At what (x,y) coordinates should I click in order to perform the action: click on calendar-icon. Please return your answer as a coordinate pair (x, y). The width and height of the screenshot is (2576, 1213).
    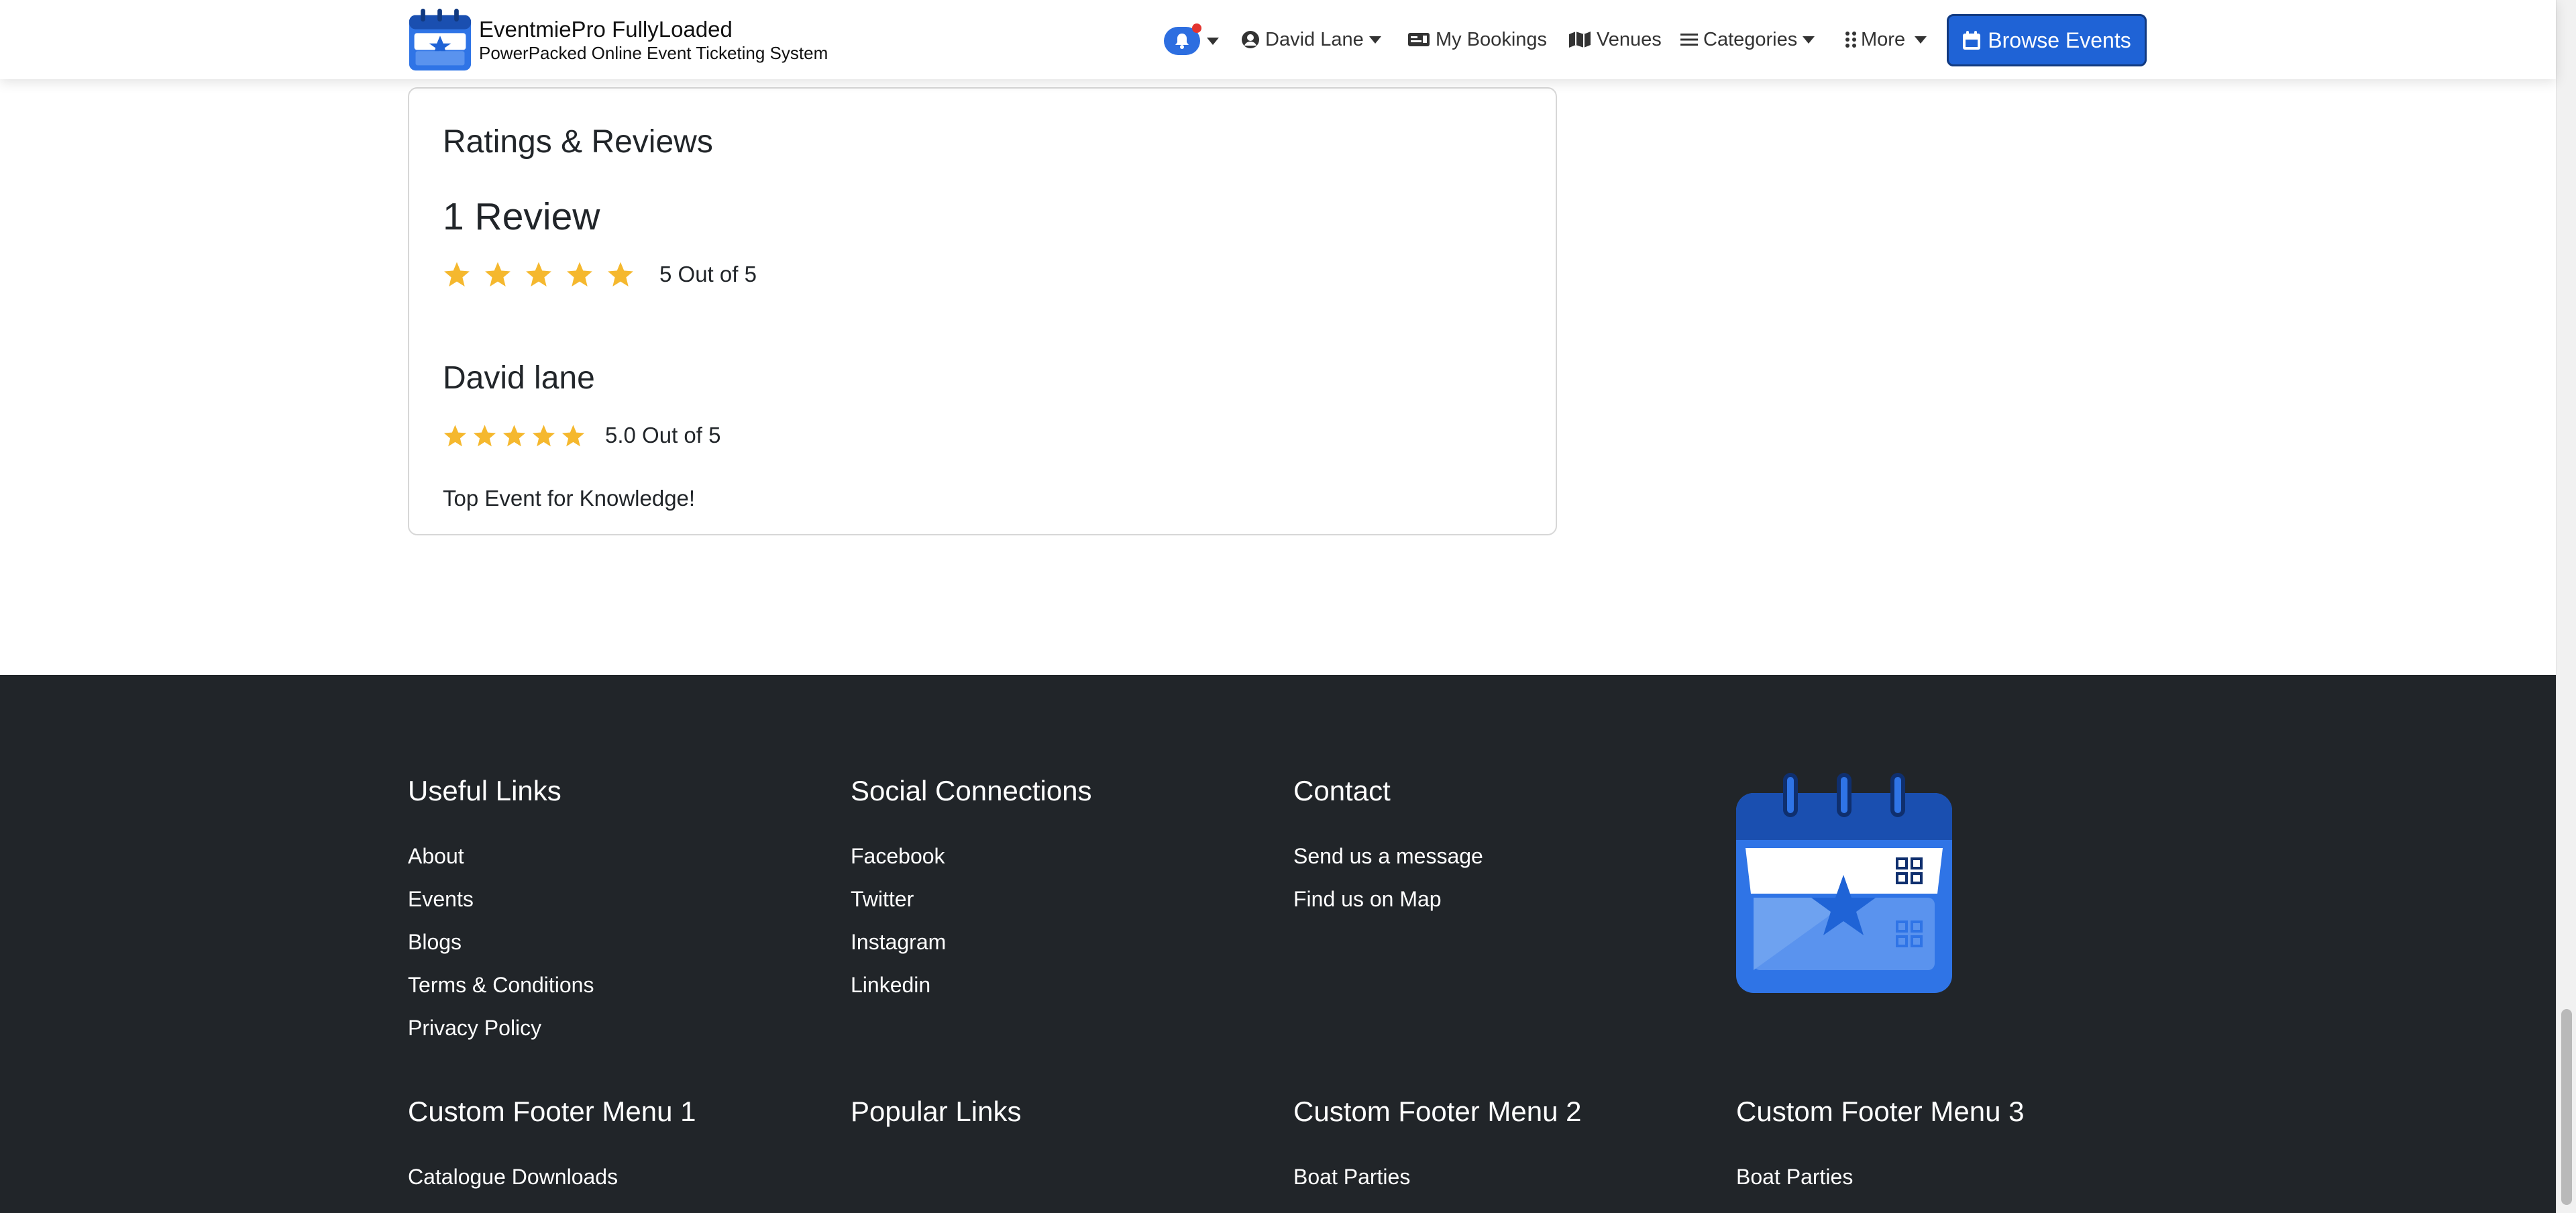
    Looking at the image, I should click on (1972, 40).